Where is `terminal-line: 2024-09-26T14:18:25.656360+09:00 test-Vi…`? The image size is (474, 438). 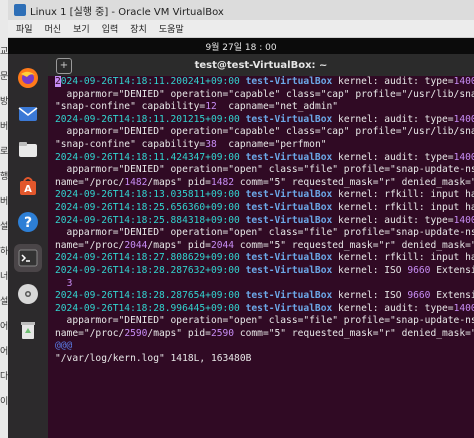
terminal-line: 2024-09-26T14:18:25.656360+09:00 test-Vi… is located at coordinates (264, 208).